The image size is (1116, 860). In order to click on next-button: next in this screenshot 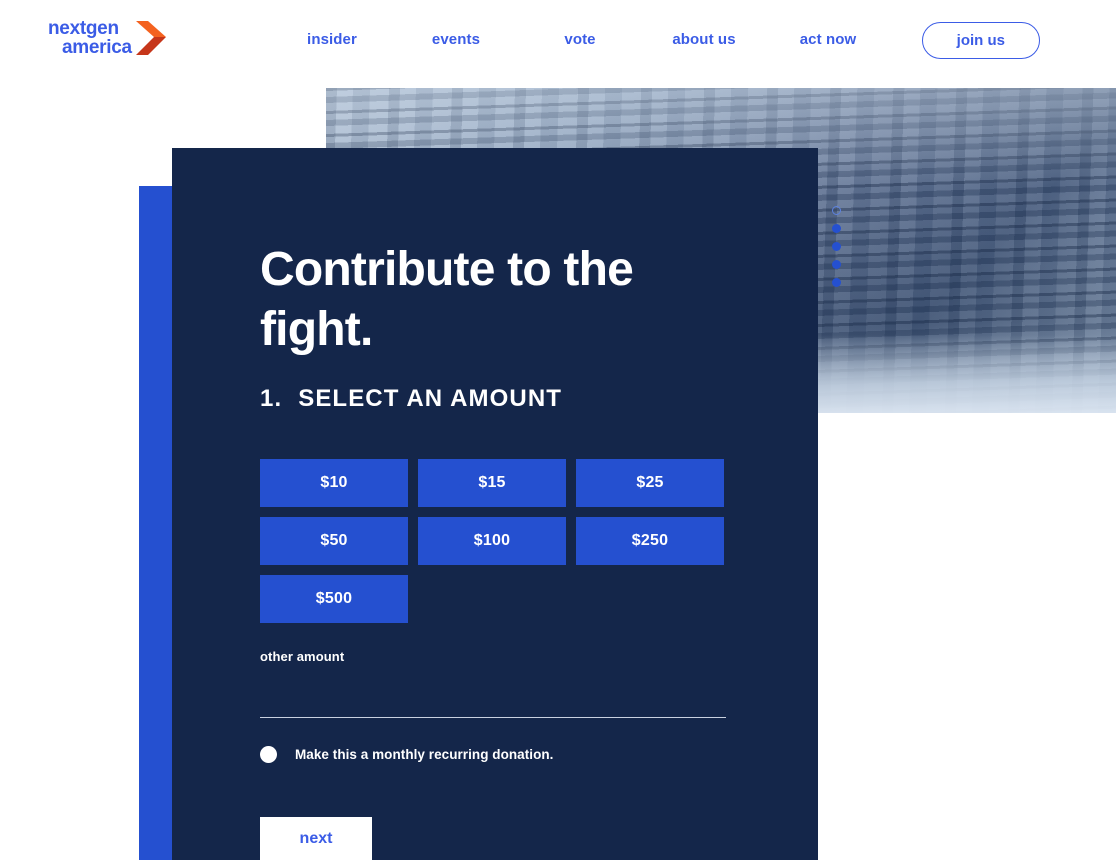, I will do `click(316, 838)`.